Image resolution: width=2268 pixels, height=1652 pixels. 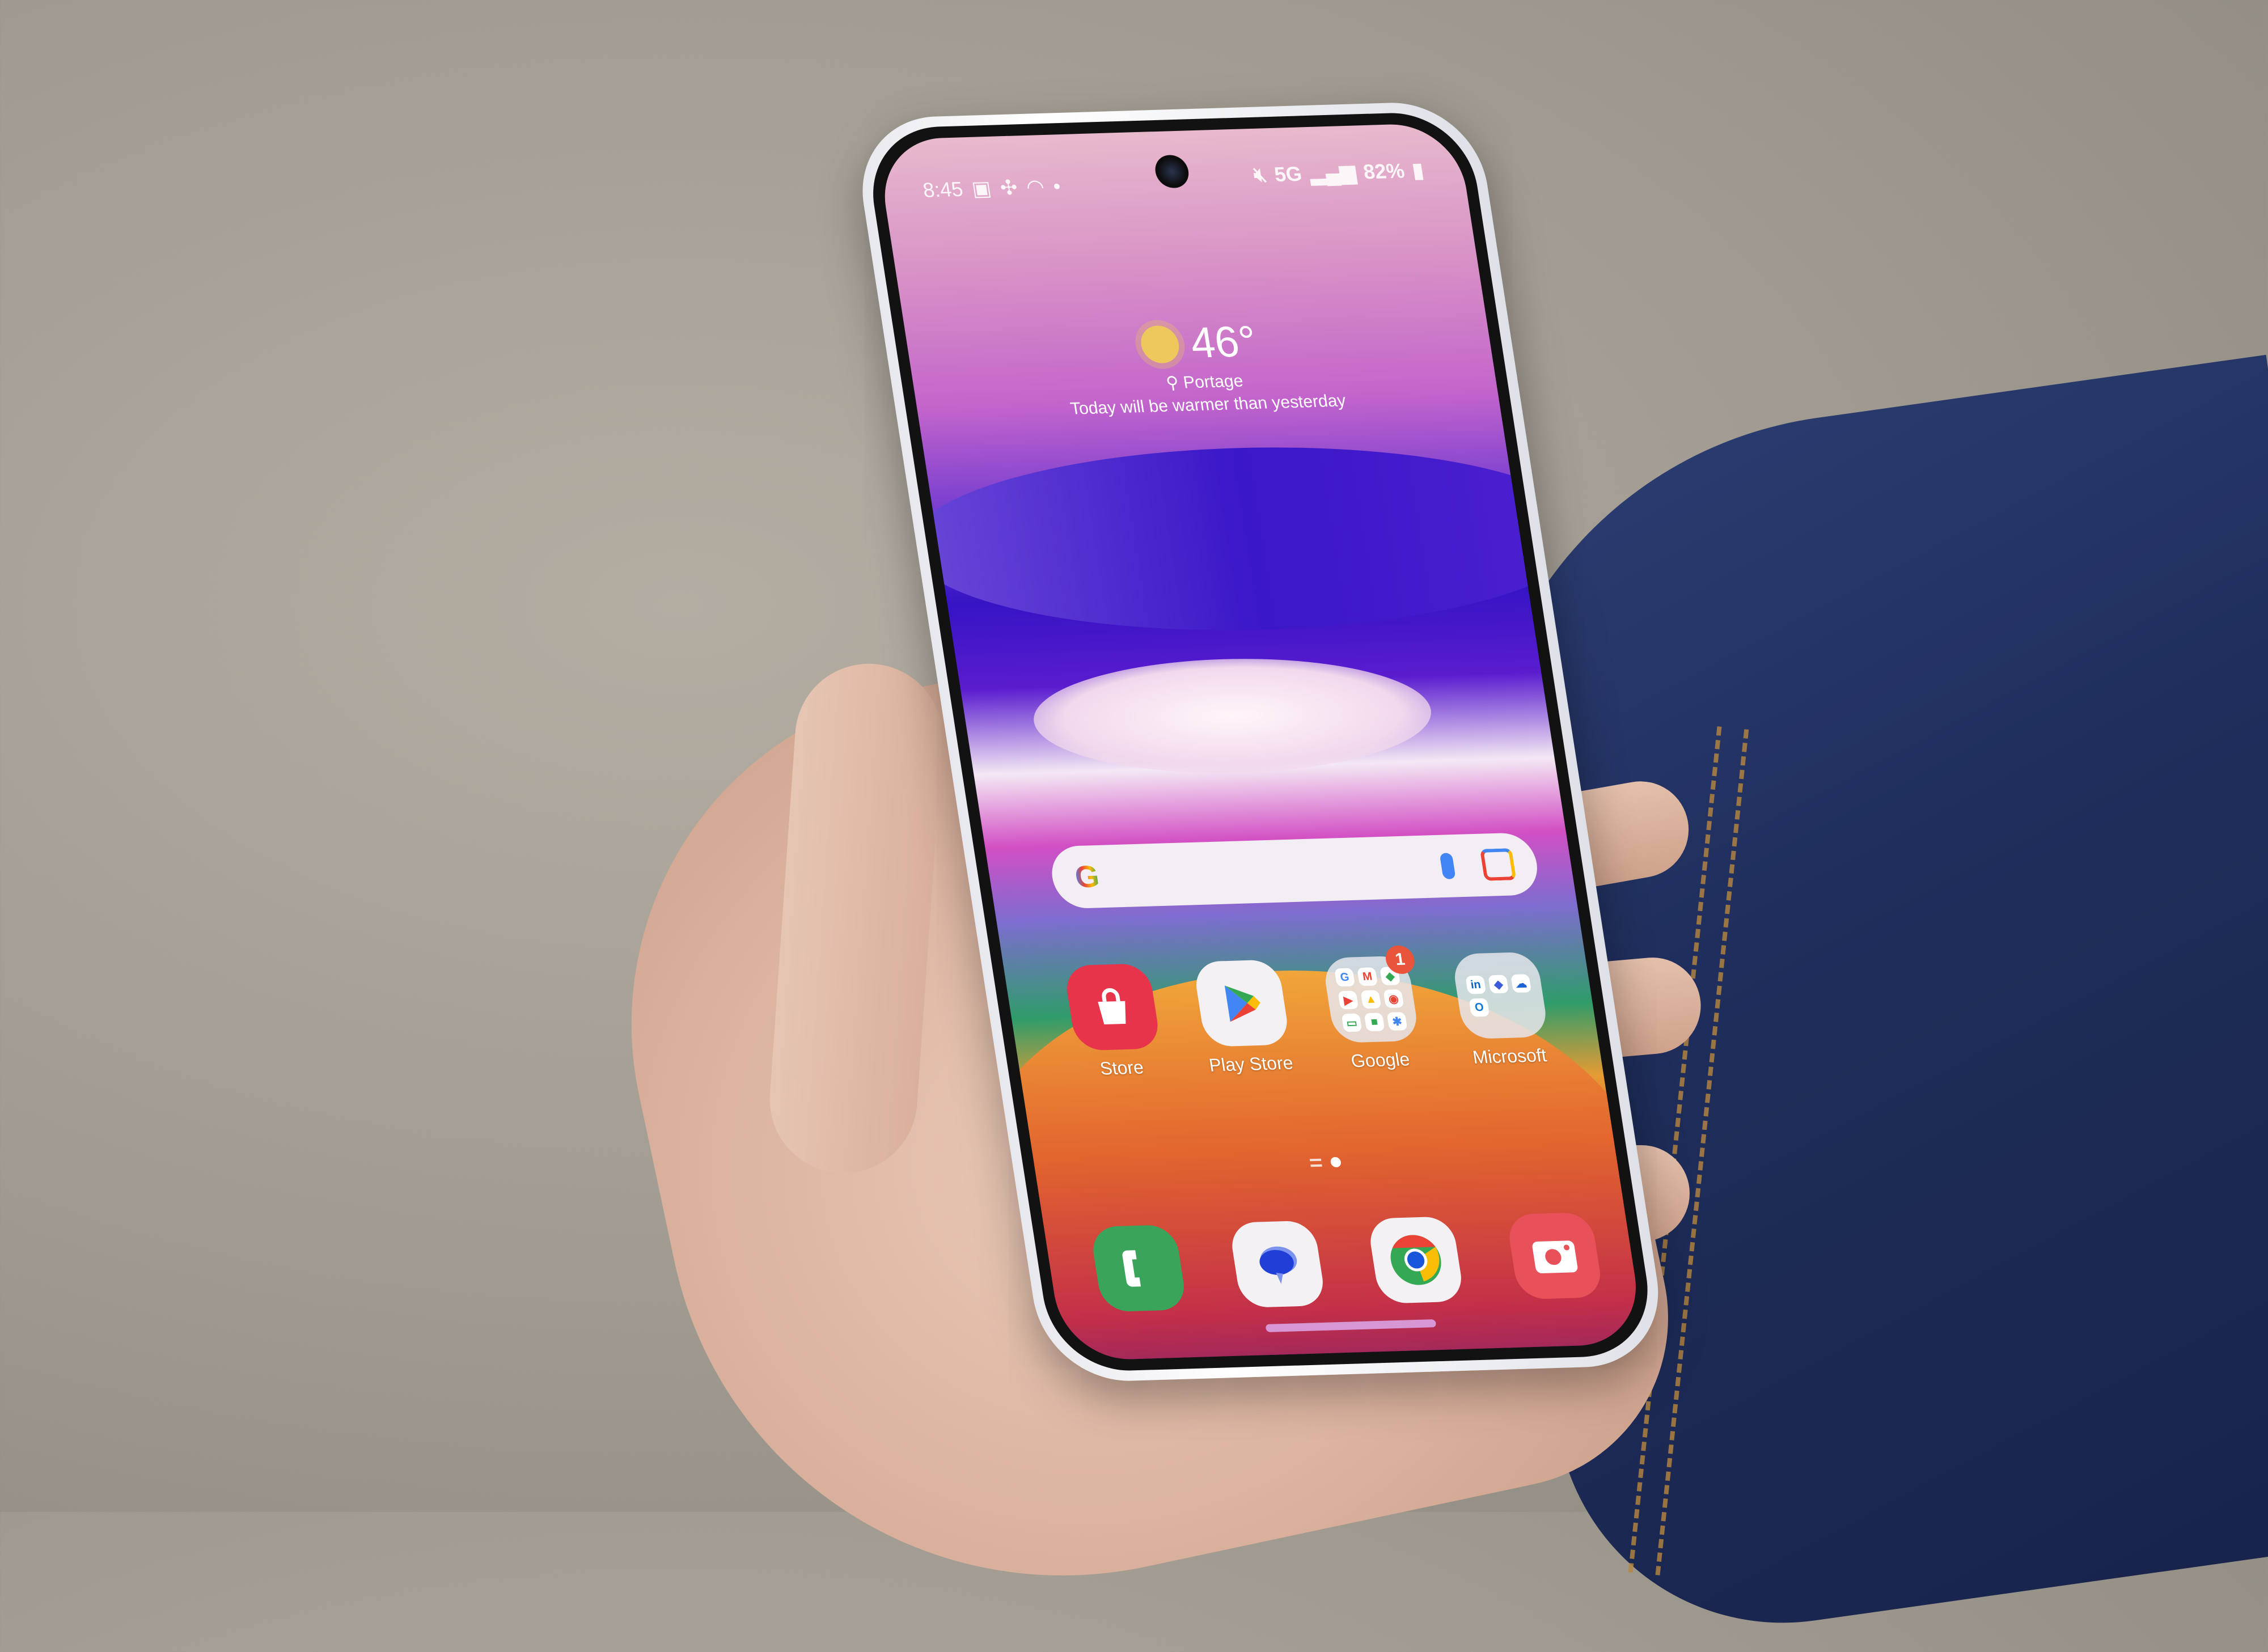 I want to click on signal-icon: ▂▄▆, so click(x=1332, y=173).